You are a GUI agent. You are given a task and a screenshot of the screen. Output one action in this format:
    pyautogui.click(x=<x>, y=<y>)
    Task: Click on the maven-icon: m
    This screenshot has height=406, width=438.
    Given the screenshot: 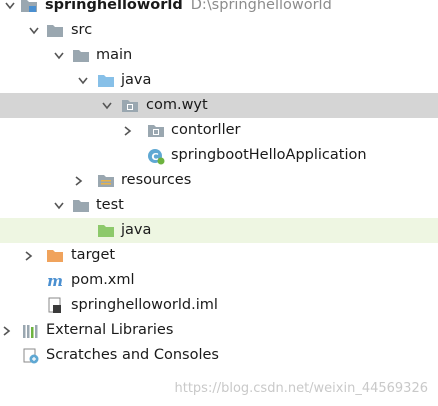 What is the action you would take?
    pyautogui.click(x=55, y=280)
    